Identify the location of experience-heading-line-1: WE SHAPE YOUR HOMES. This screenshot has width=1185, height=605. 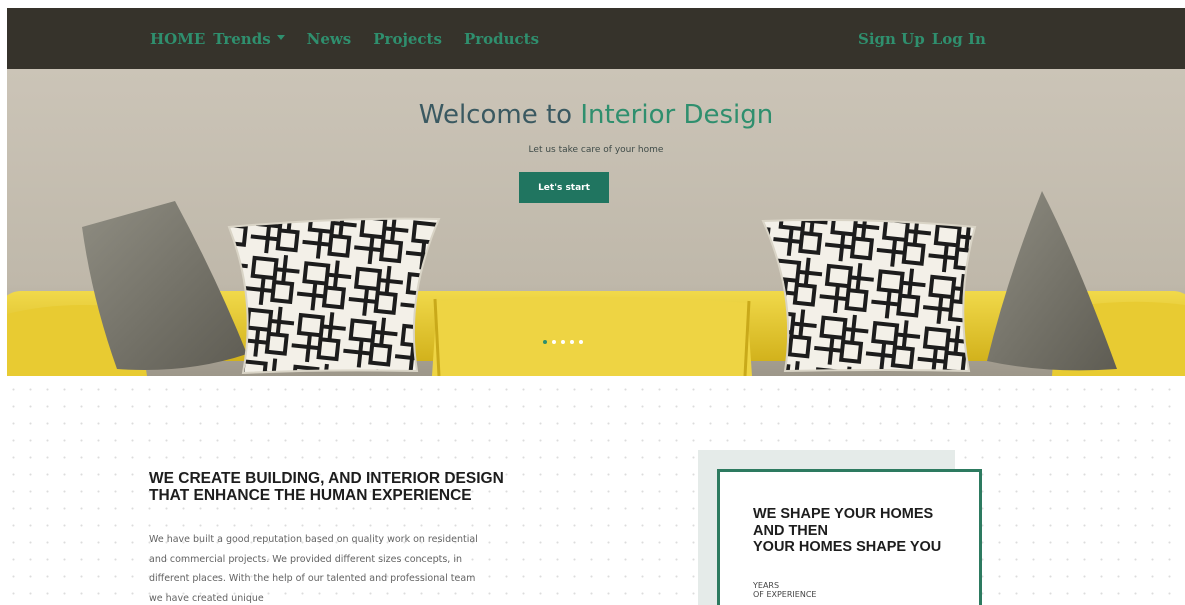
(843, 514).